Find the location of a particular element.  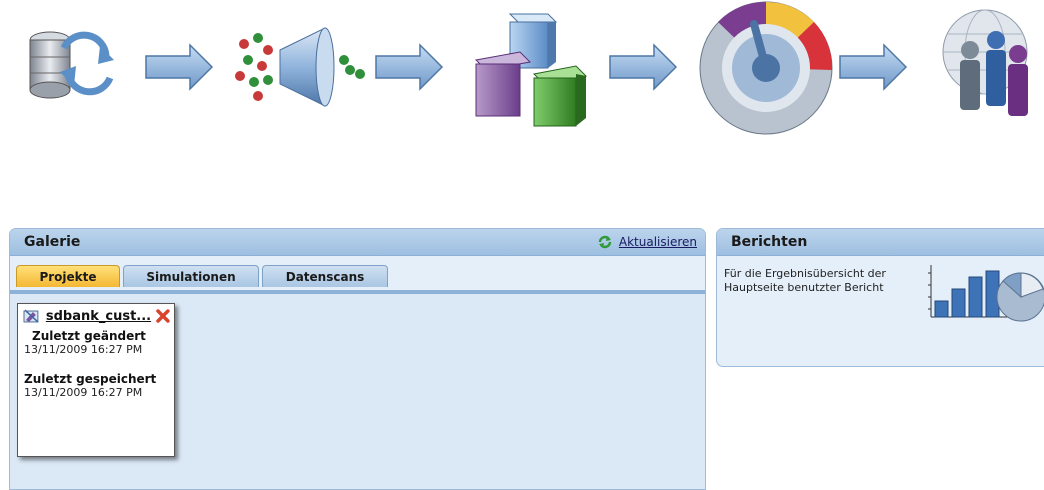

tab-label: Projekte is located at coordinates (68, 276).